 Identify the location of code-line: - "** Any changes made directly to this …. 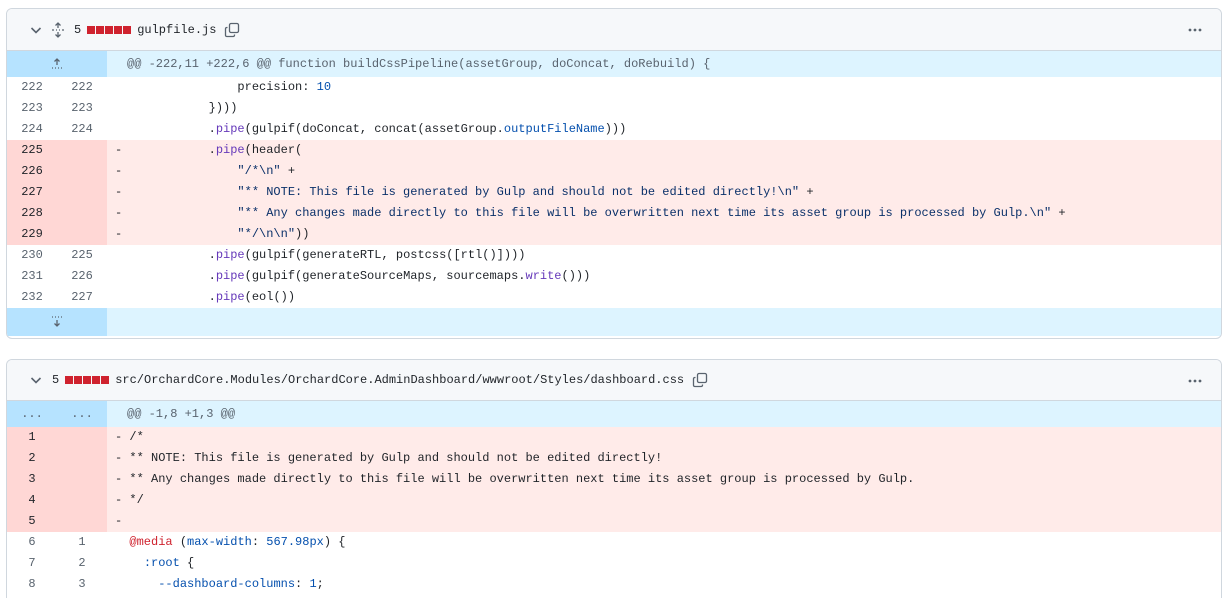
(664, 213).